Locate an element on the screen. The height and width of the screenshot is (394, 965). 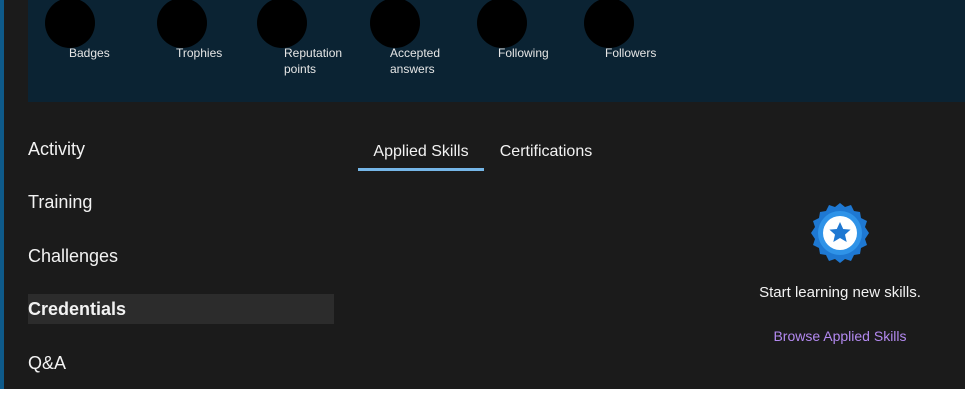
stat-label: Trophies is located at coordinates (199, 53).